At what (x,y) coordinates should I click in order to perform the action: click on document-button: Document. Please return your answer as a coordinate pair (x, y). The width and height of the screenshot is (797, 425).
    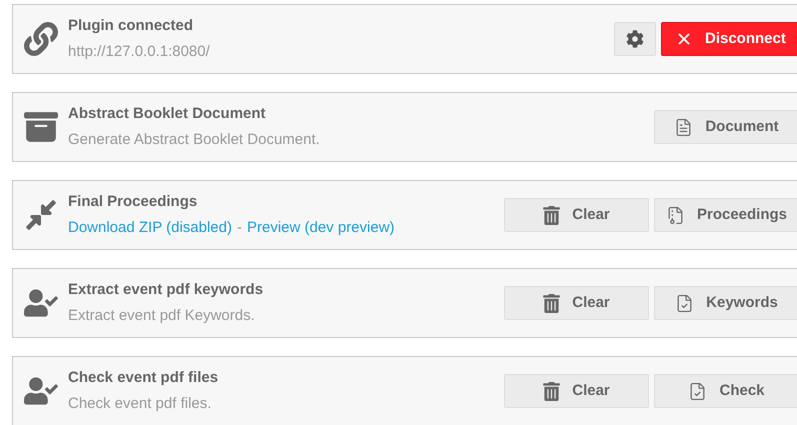
    Looking at the image, I should click on (725, 127).